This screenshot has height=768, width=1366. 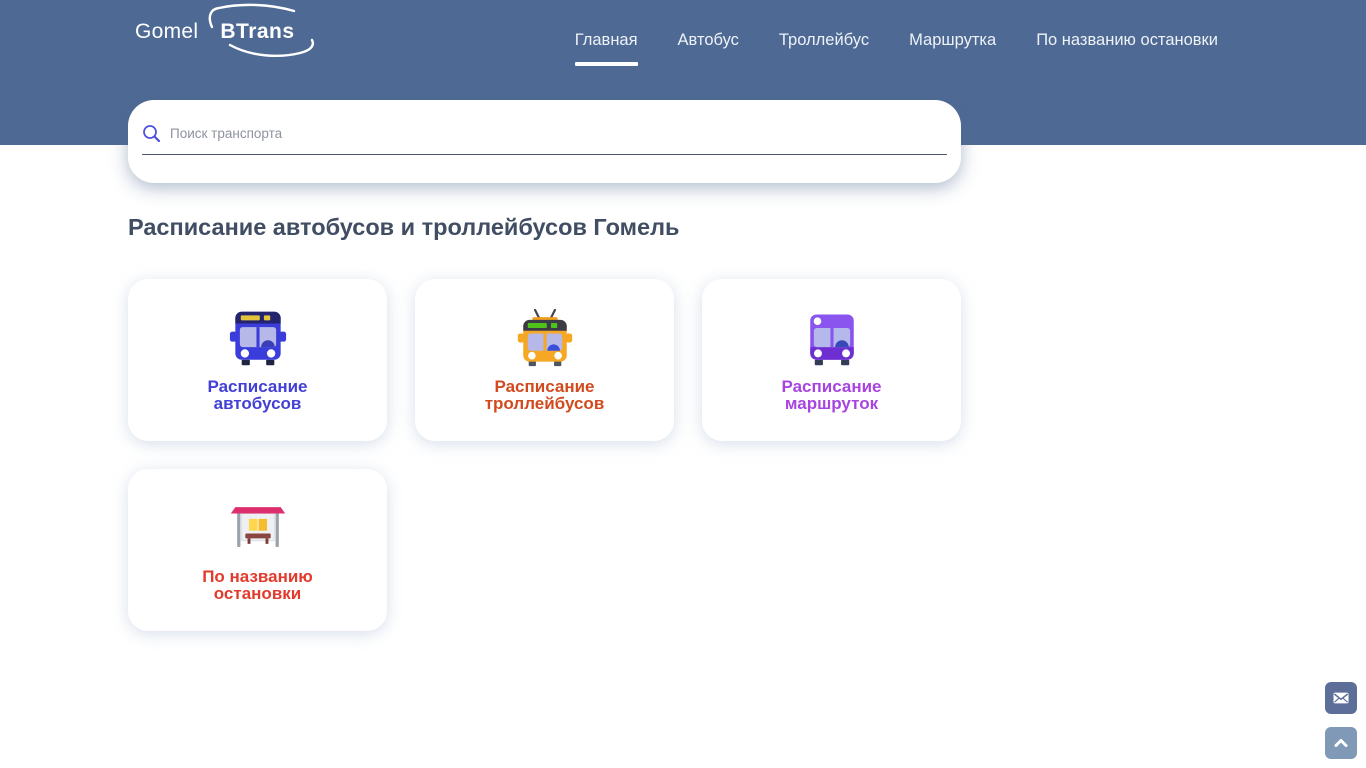 I want to click on nav-item-home: Главная, so click(x=606, y=48).